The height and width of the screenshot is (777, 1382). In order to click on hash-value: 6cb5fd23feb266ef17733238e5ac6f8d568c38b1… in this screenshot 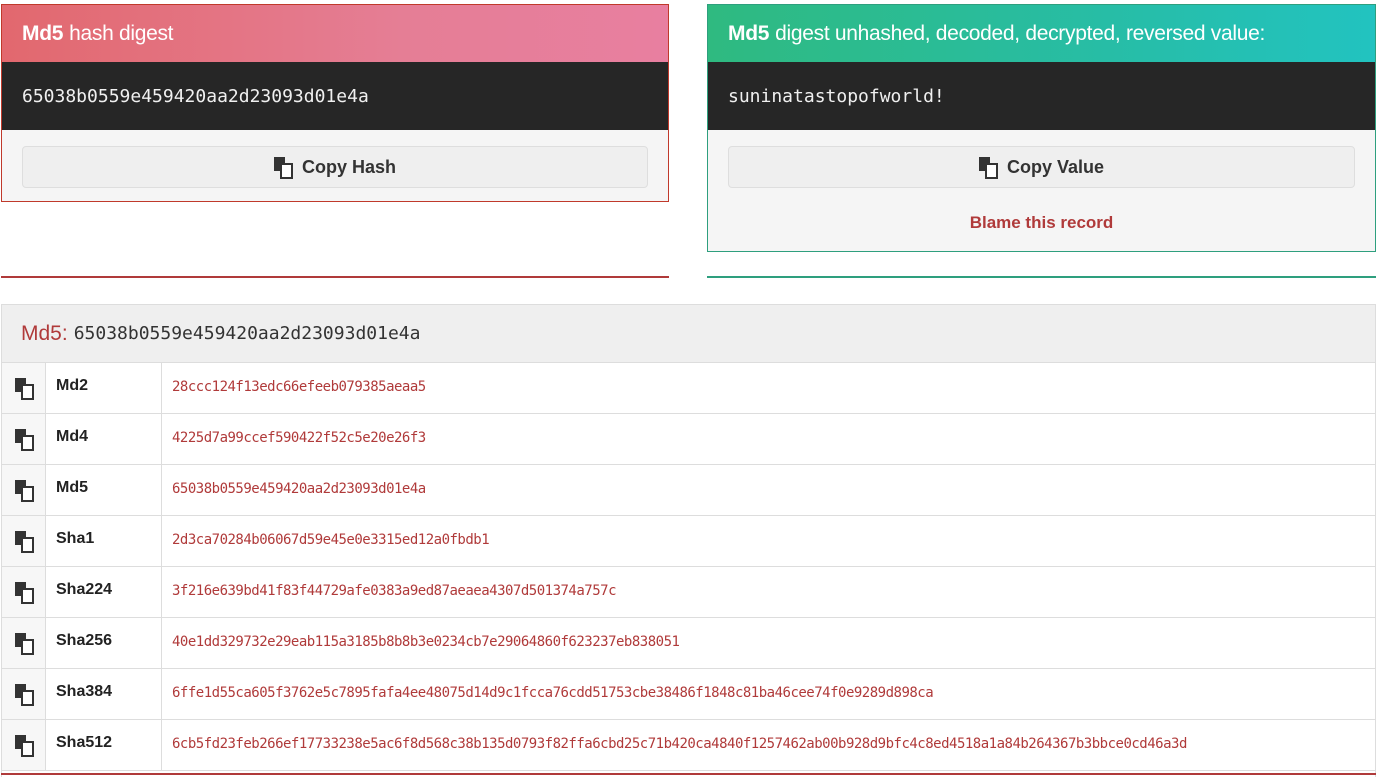, I will do `click(768, 745)`.